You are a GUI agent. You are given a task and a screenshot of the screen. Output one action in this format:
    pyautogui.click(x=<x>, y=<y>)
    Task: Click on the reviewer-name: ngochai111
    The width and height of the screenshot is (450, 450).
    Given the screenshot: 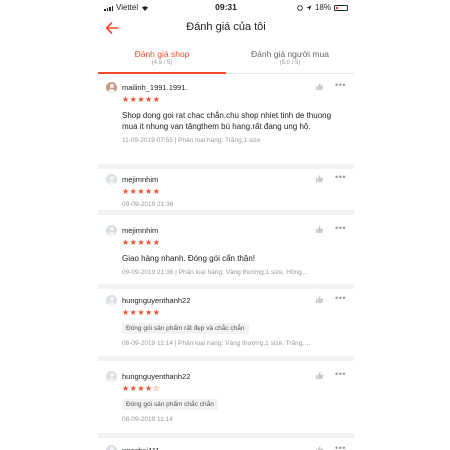 What is the action you would take?
    pyautogui.click(x=141, y=448)
    